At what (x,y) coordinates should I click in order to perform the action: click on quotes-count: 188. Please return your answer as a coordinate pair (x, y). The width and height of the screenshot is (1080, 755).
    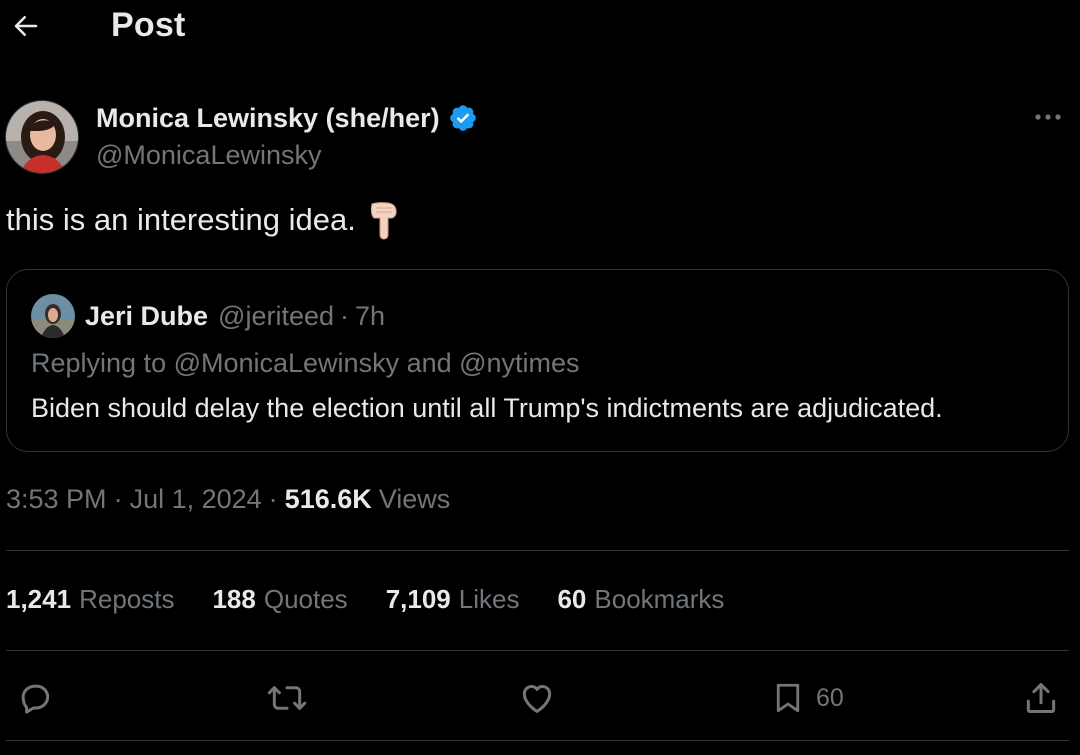
    Looking at the image, I should click on (234, 599).